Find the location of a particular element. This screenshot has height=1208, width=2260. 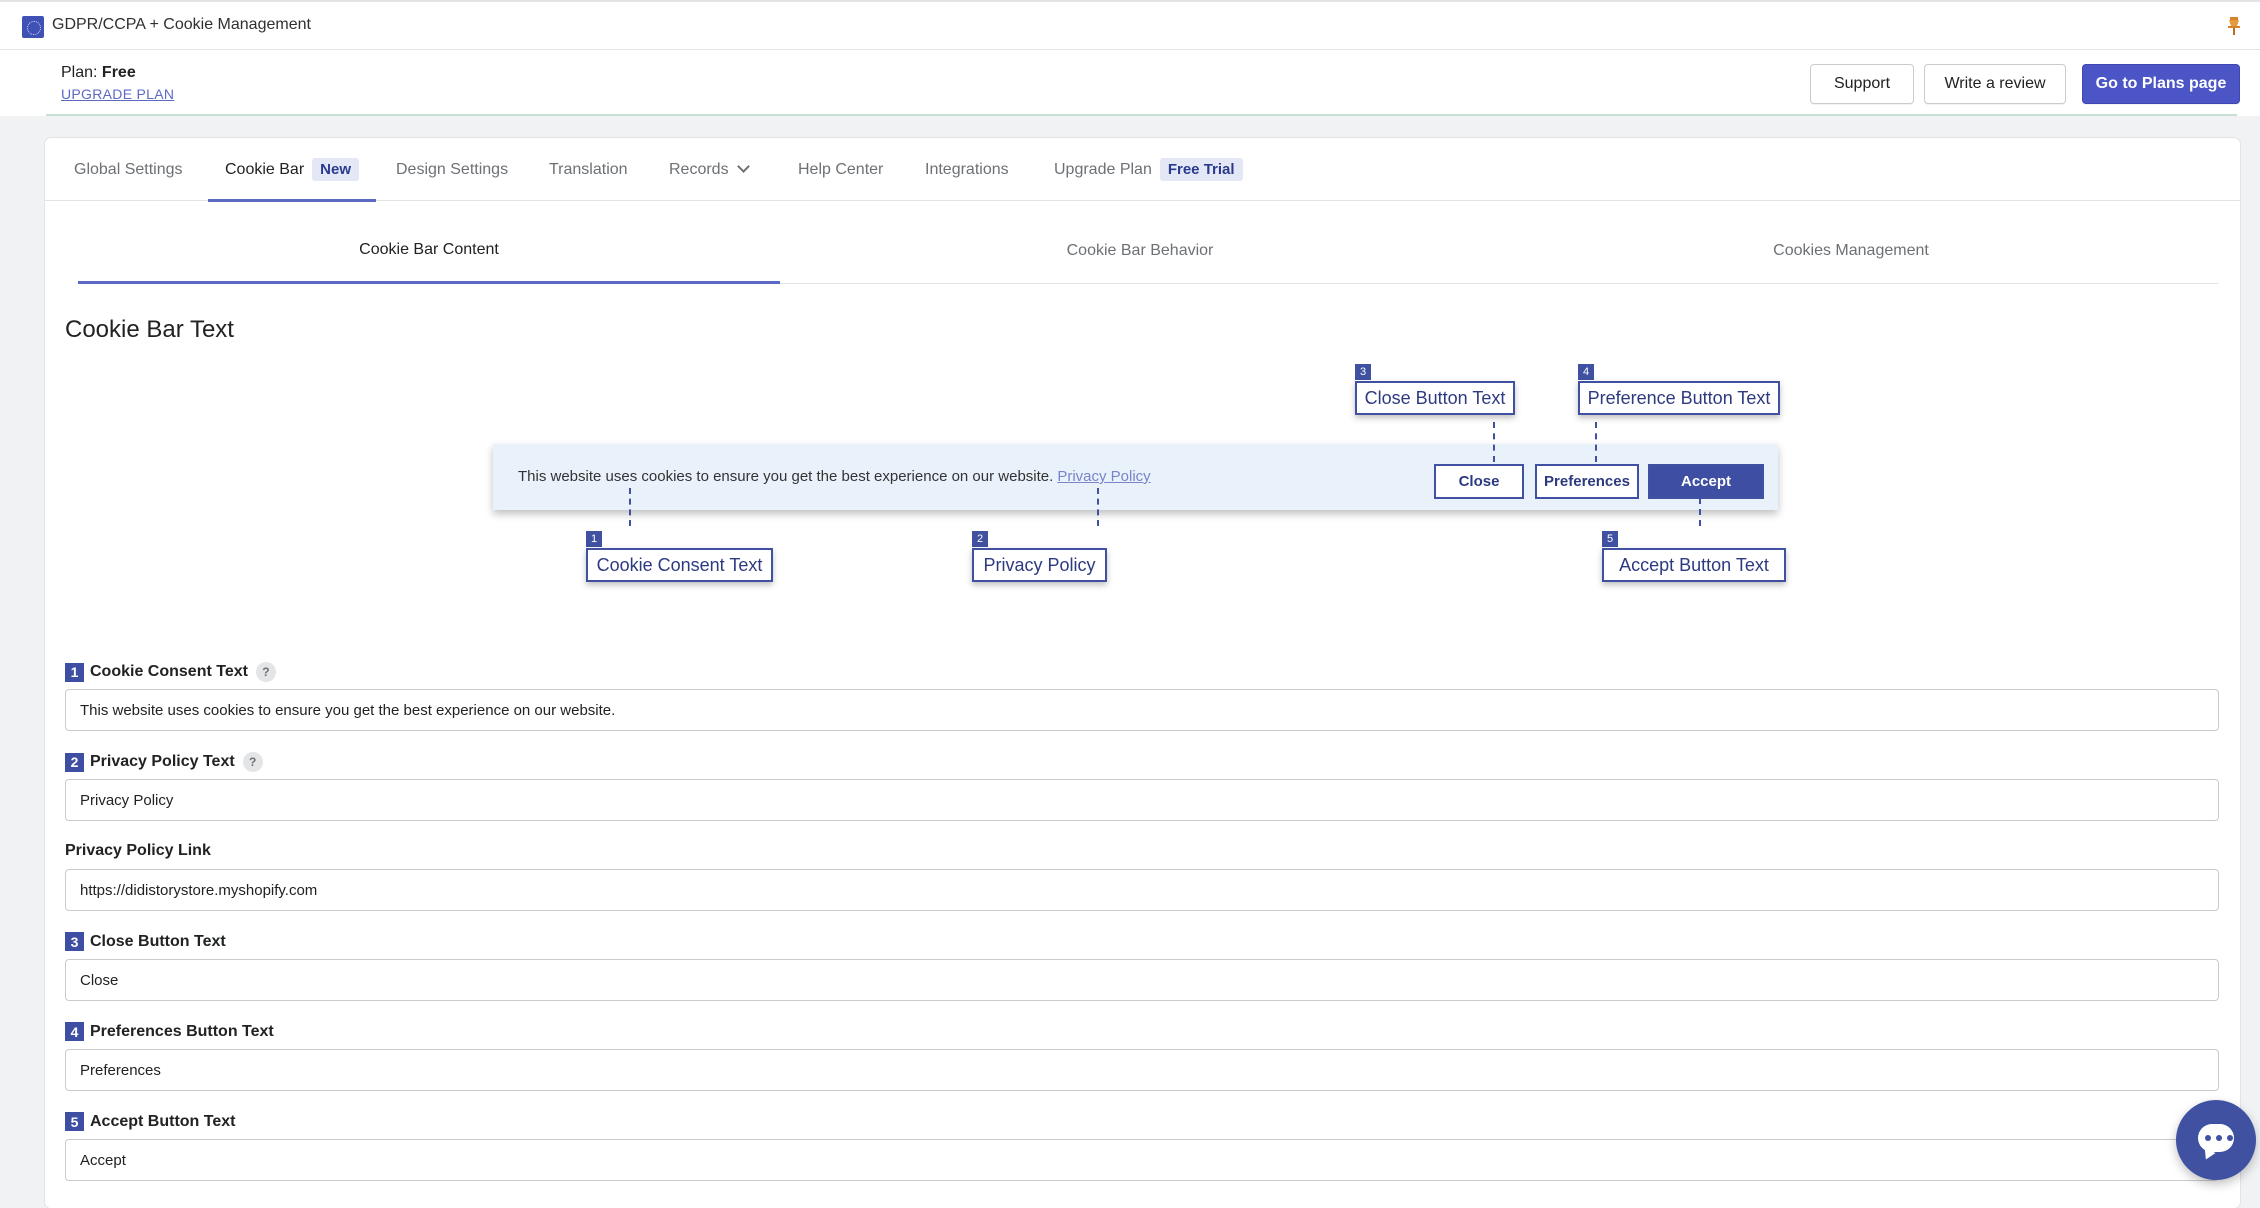

field-label-text: Privacy Policy Link is located at coordinates (138, 850).